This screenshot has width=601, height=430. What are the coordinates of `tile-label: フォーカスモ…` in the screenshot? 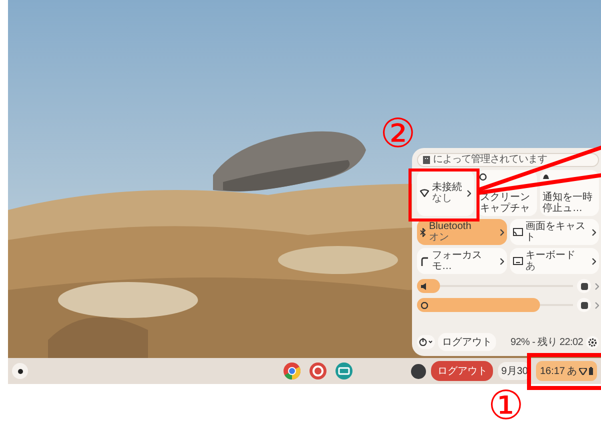 It's located at (457, 261).